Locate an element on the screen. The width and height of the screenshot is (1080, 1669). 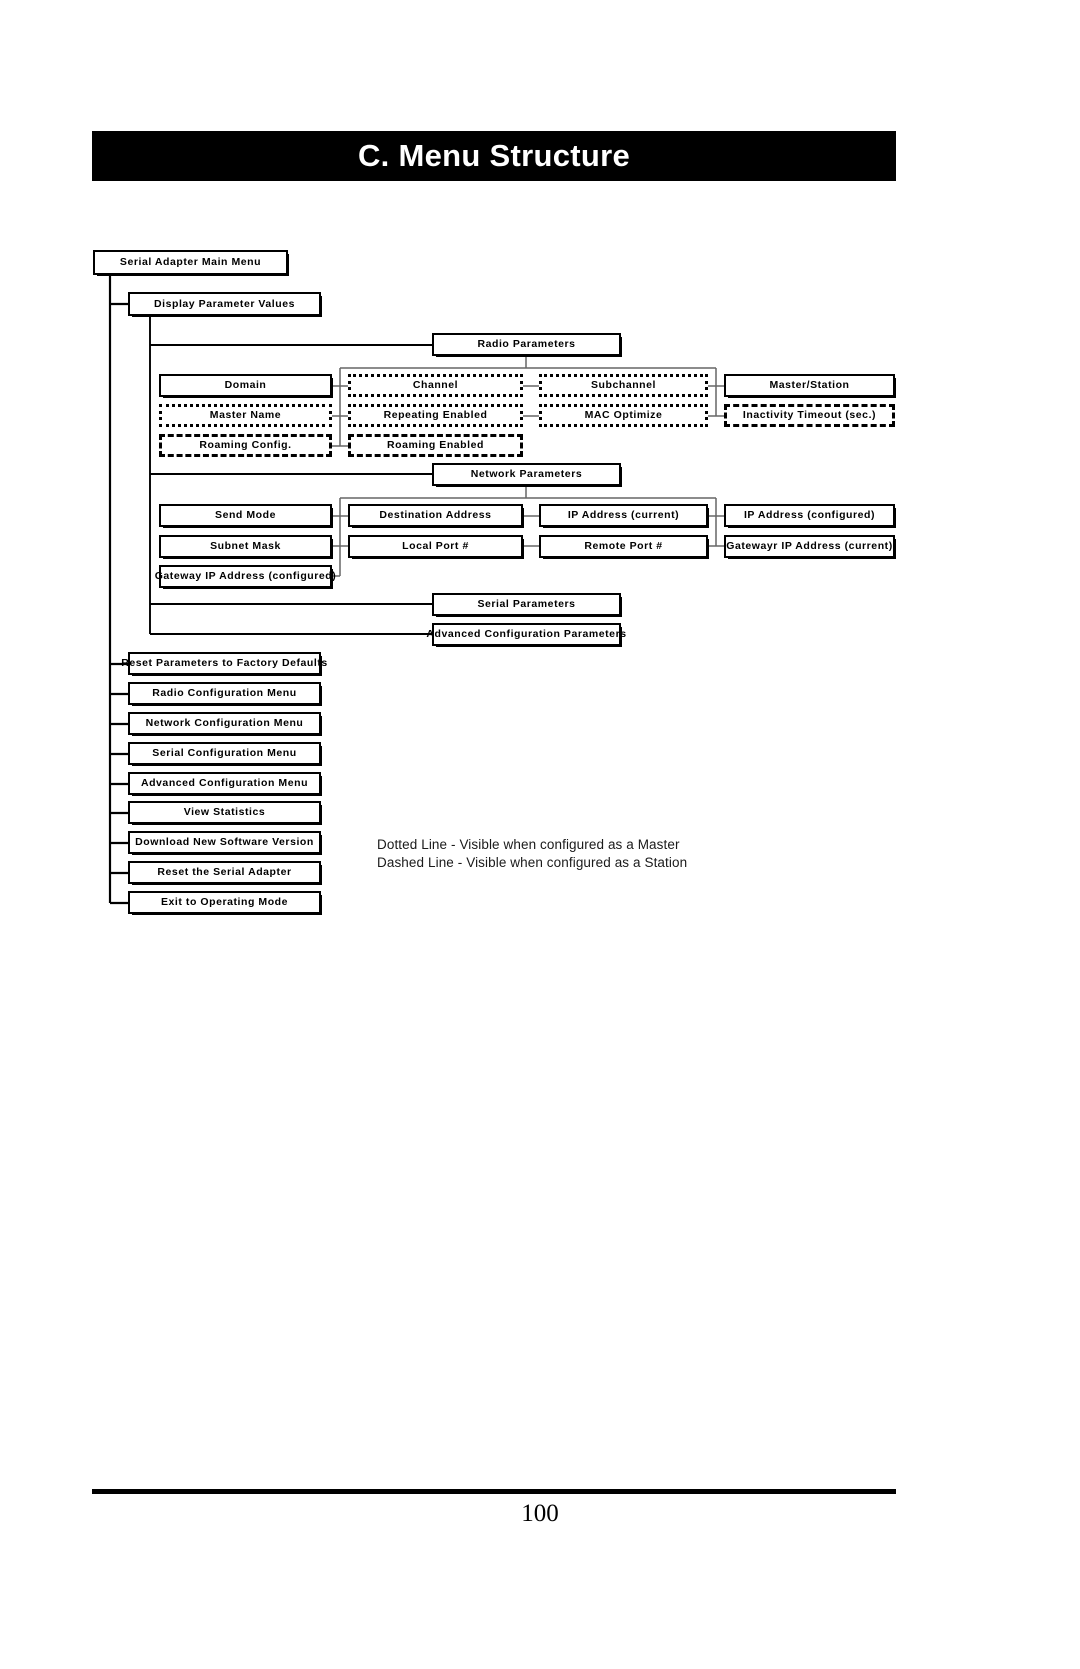
node-label: Advanced Configuration Menu is located at coordinates (224, 783).